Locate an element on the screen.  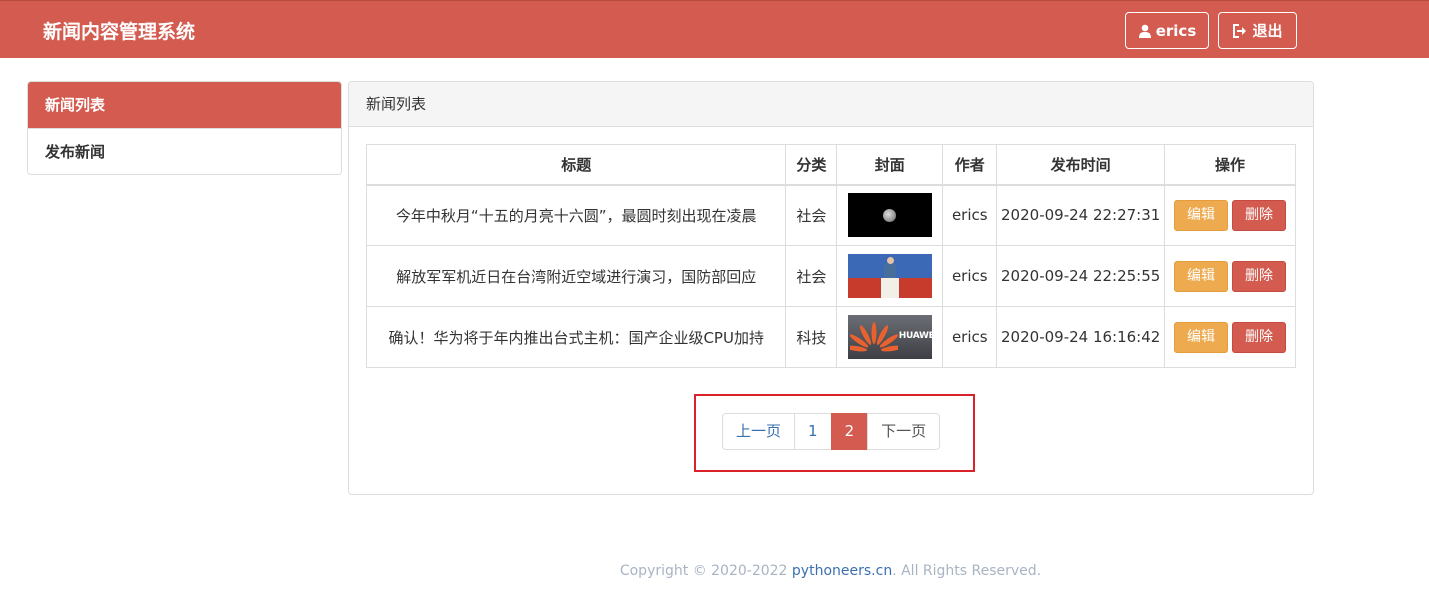
panel-title: 新闻列表 is located at coordinates (831, 104).